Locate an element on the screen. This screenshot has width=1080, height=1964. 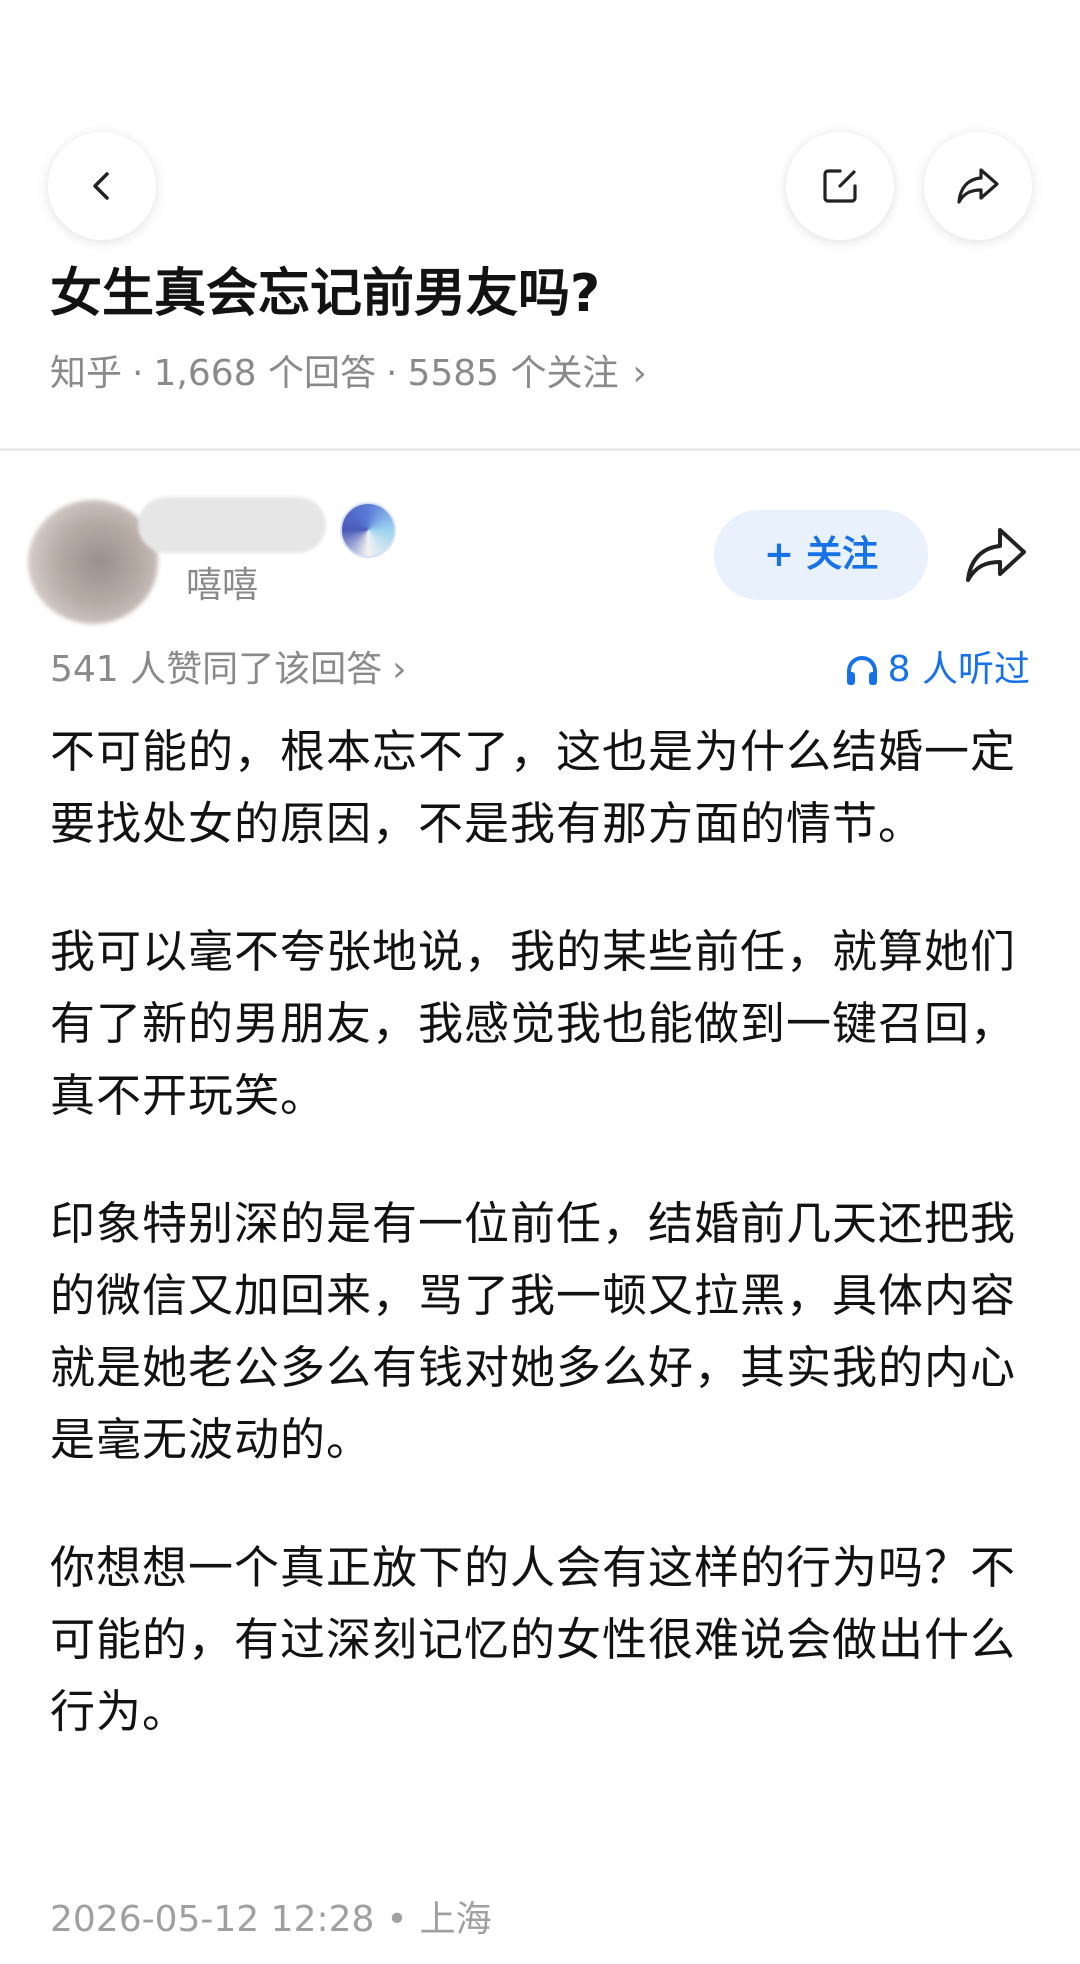
chevron-left-icon is located at coordinates (101, 186).